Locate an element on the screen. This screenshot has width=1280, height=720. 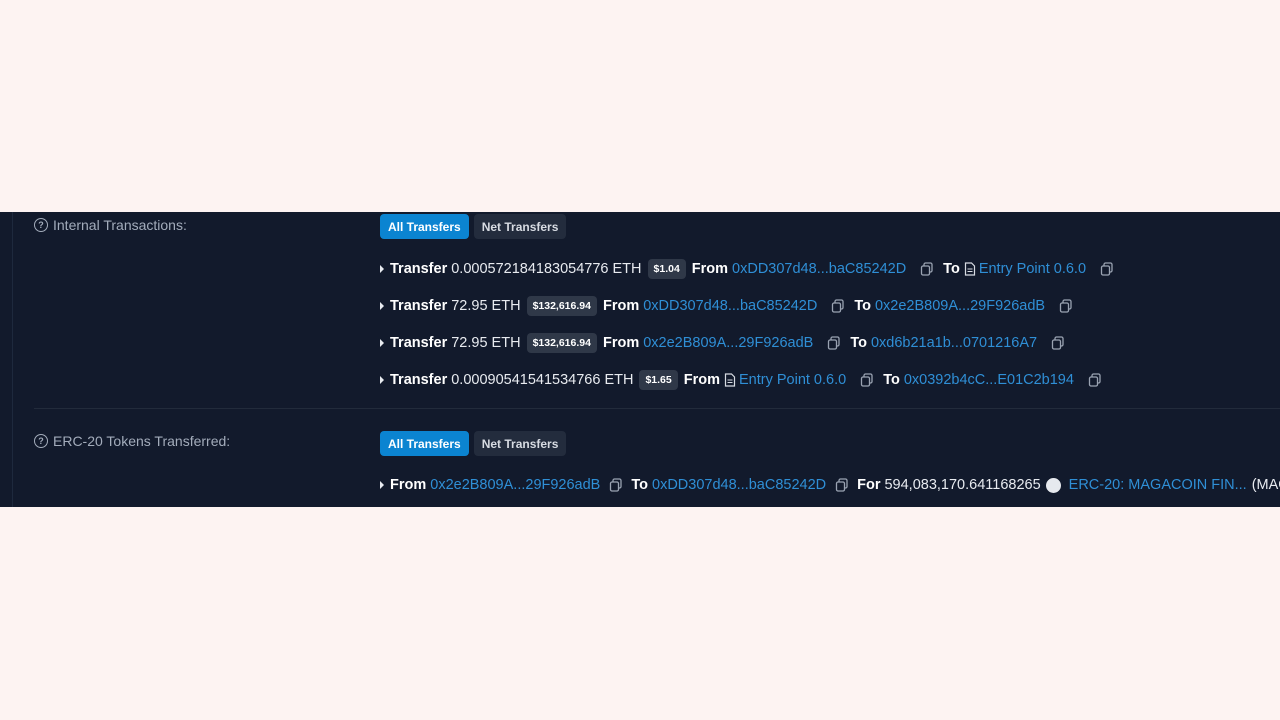
usd-value-badge: $1.65 is located at coordinates (658, 380).